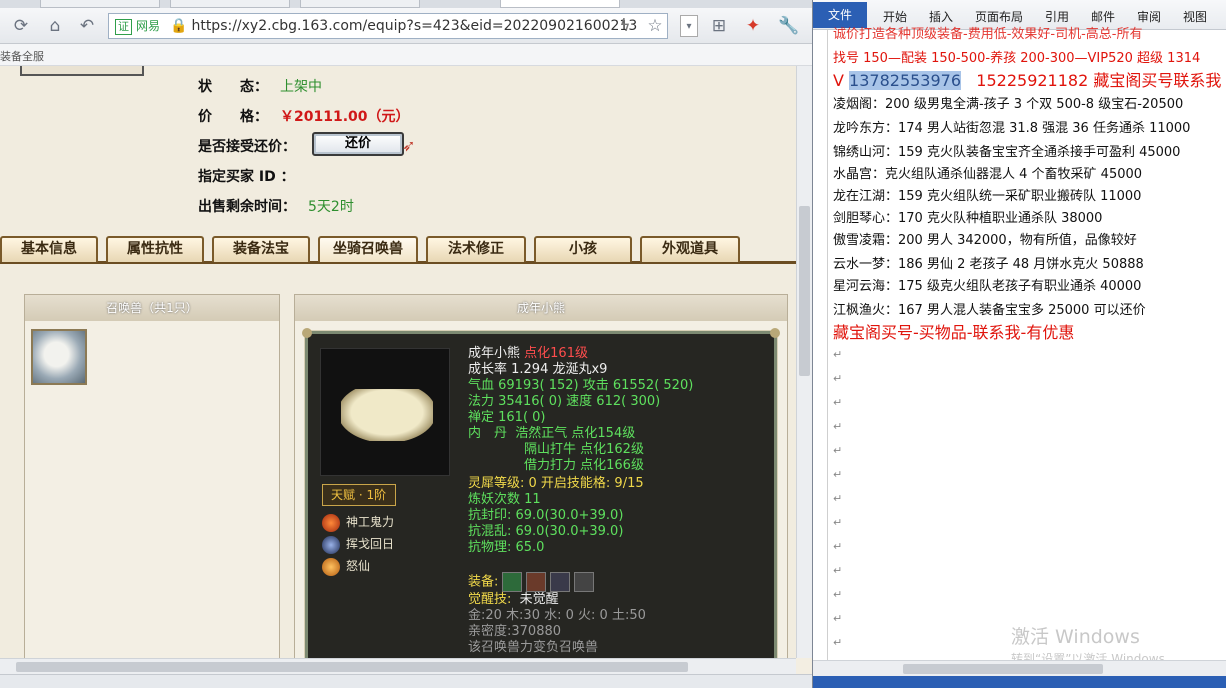 The width and height of the screenshot is (1226, 688). What do you see at coordinates (895, 16) in the screenshot?
I see `tab-home: 开始` at bounding box center [895, 16].